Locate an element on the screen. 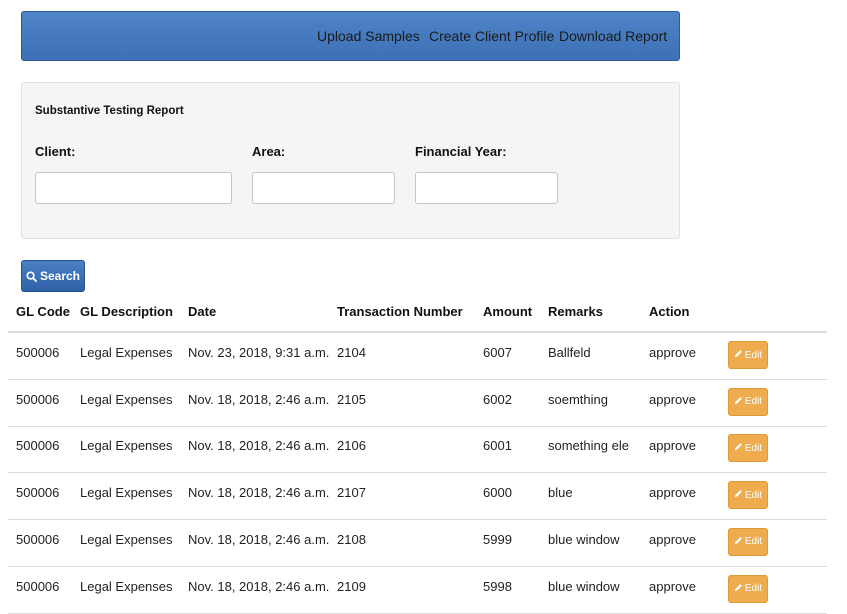 This screenshot has width=847, height=614. cell-remarks: soemthing is located at coordinates (578, 399).